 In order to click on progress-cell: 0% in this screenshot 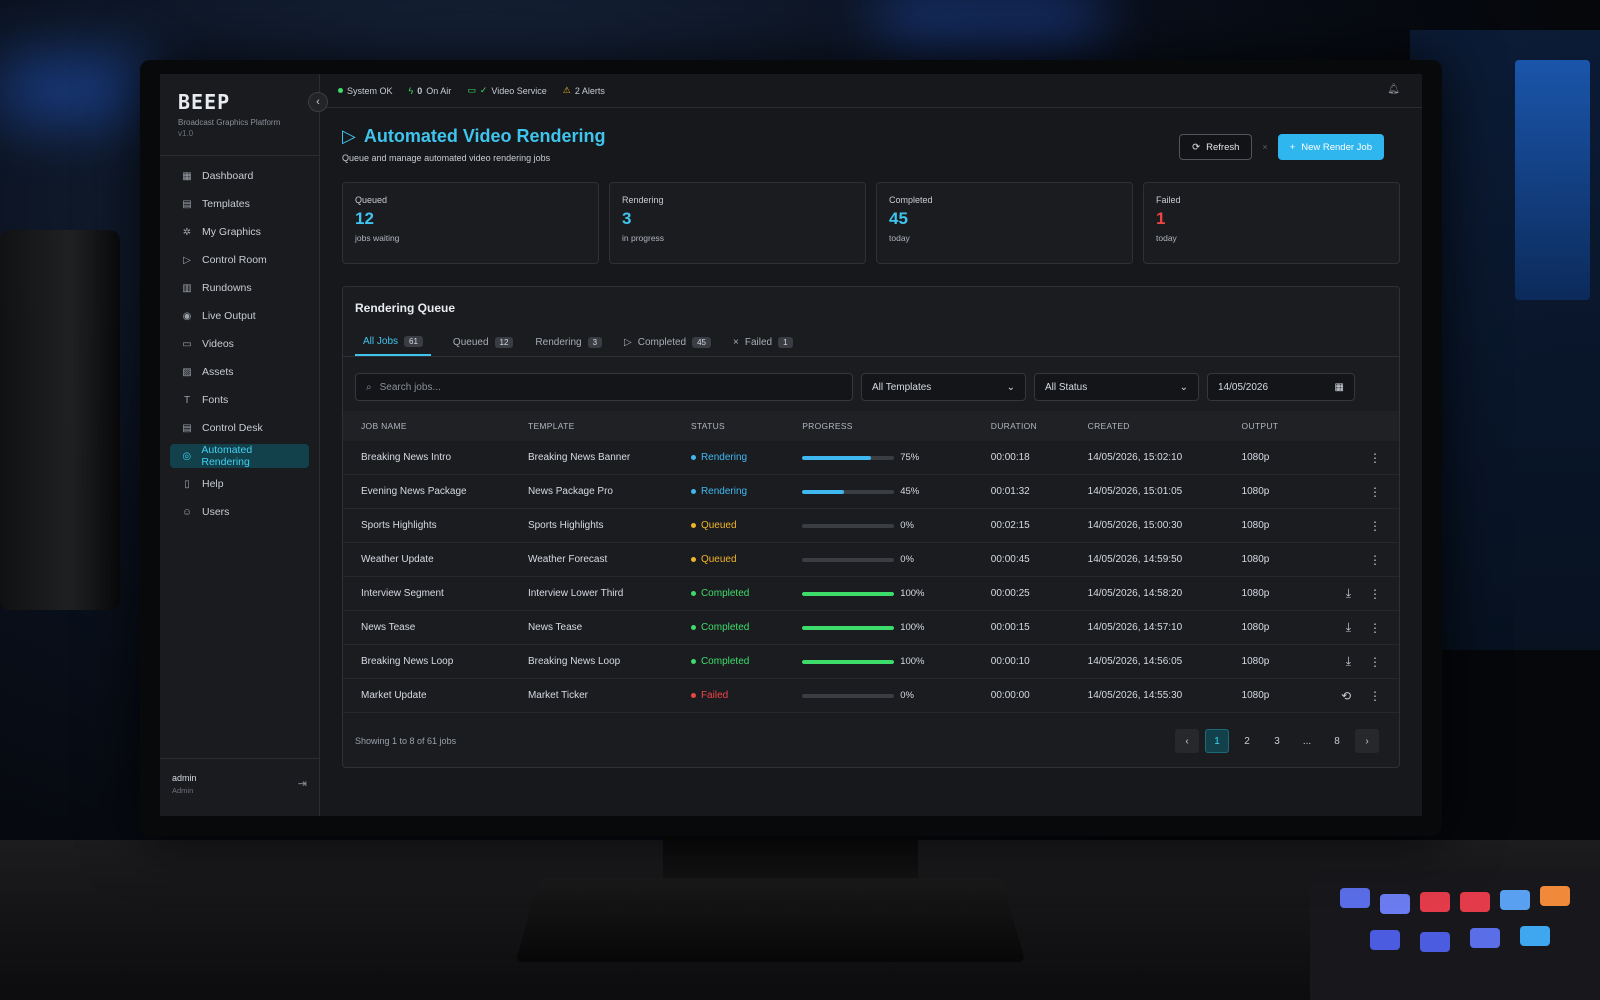, I will do `click(878, 526)`.